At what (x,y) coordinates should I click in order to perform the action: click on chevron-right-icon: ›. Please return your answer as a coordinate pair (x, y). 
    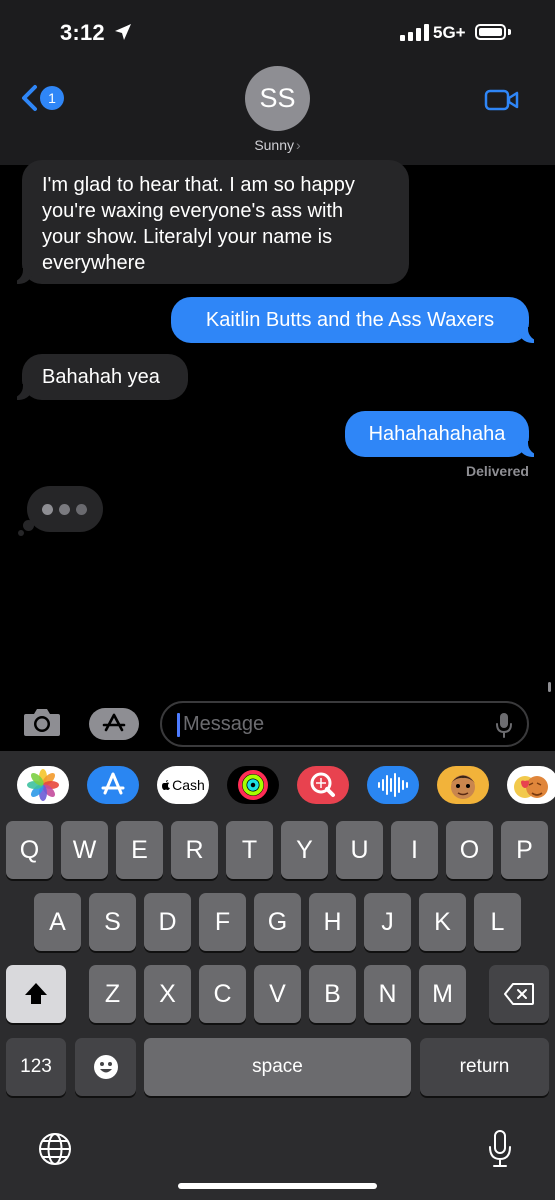
    Looking at the image, I should click on (298, 145).